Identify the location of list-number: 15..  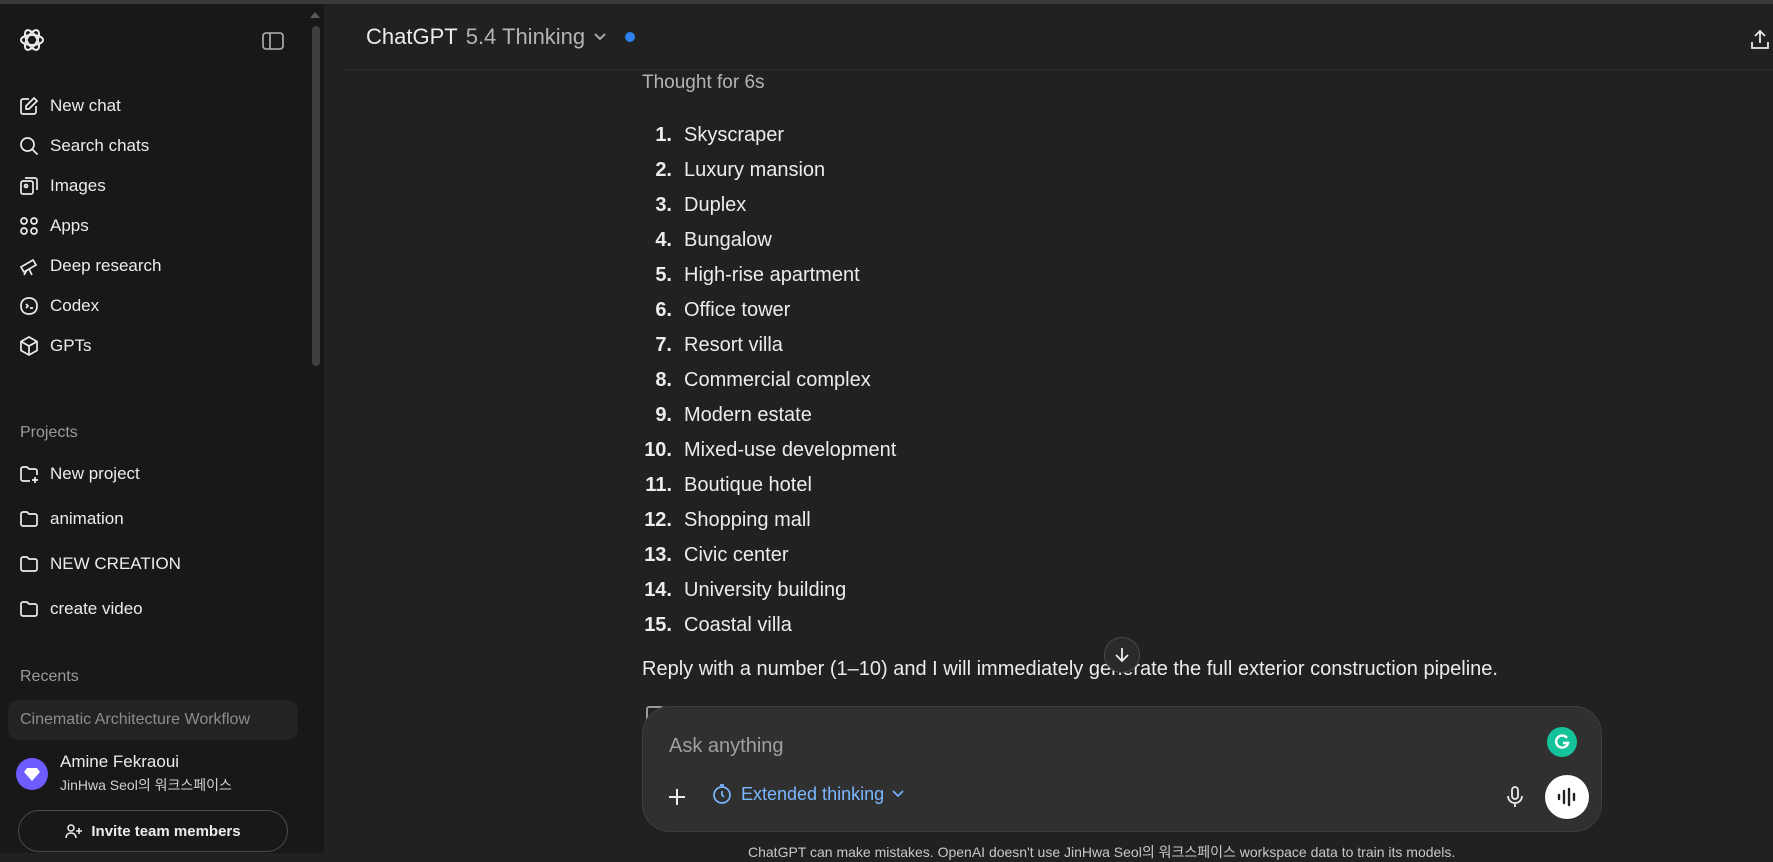
(658, 625).